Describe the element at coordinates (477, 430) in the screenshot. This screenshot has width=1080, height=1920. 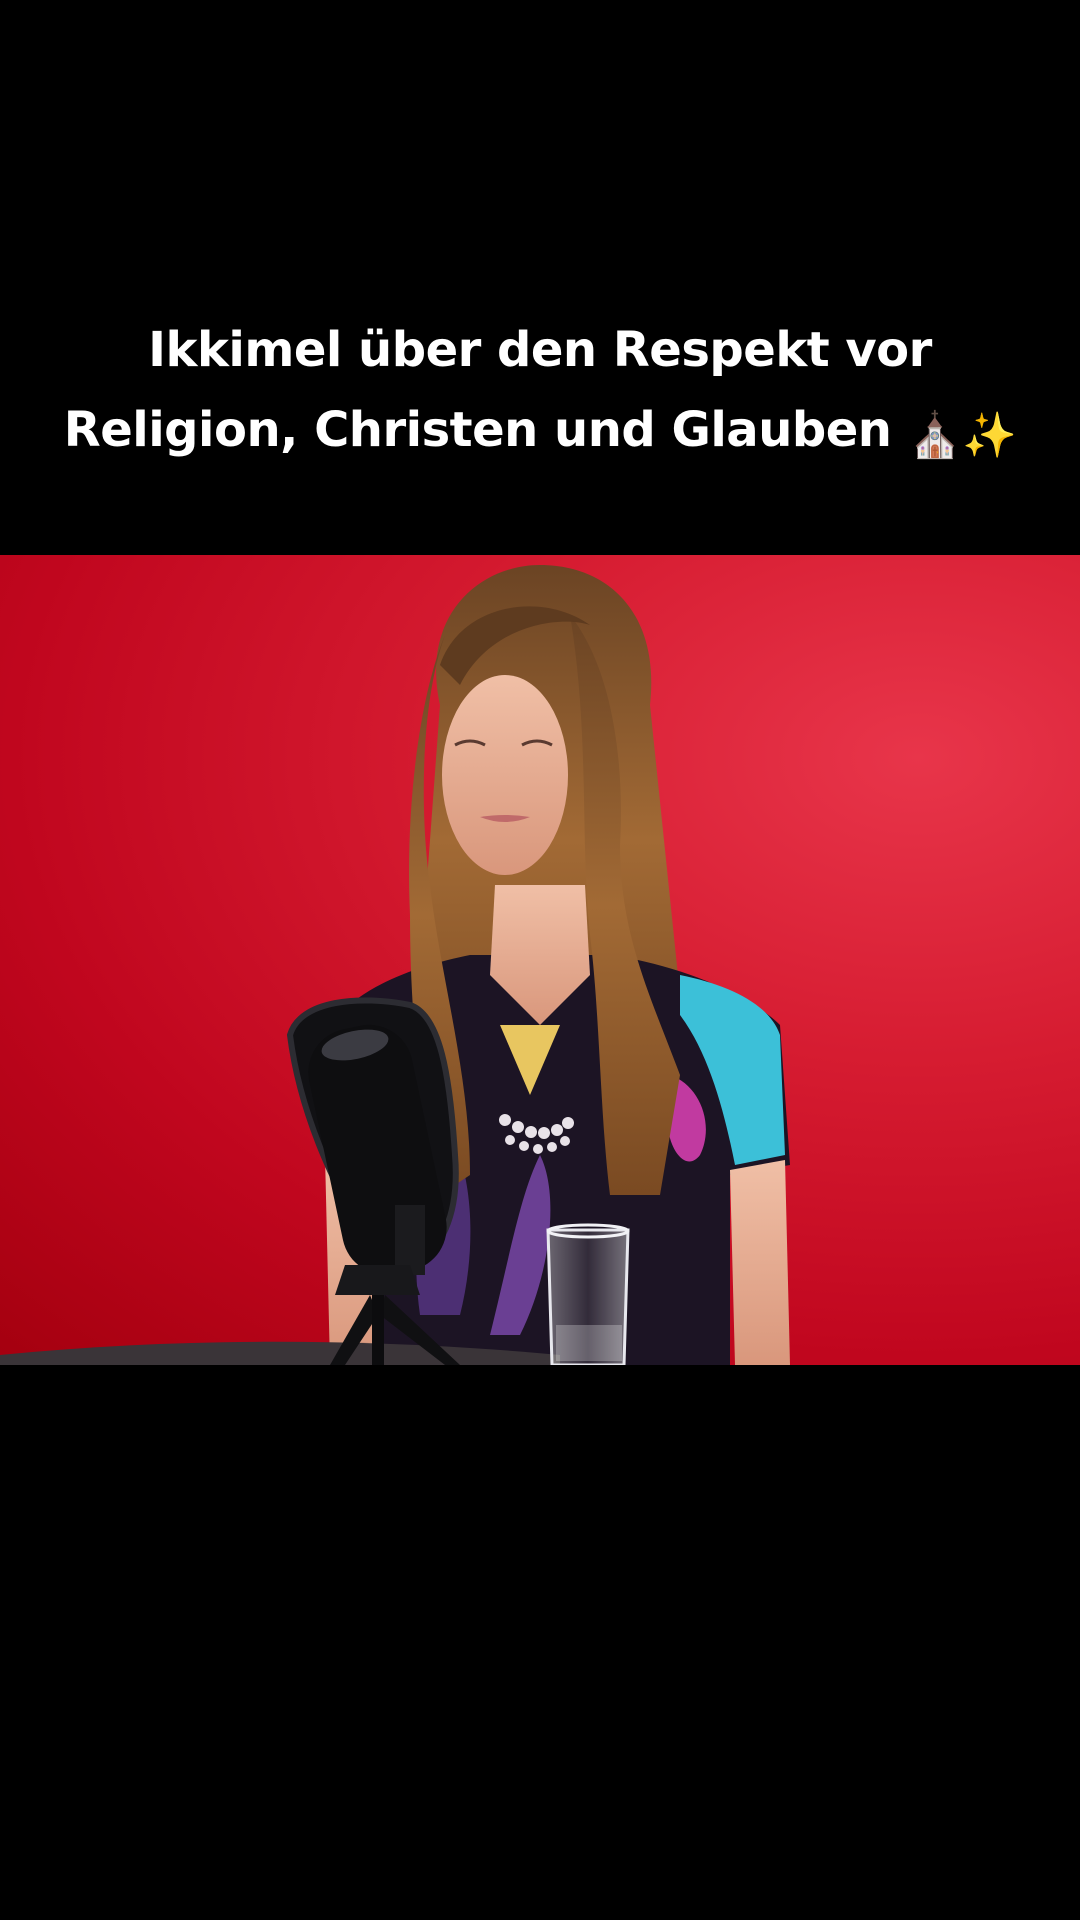
I see `caption-line-2-text: Religion, Christen und Glauben` at that location.